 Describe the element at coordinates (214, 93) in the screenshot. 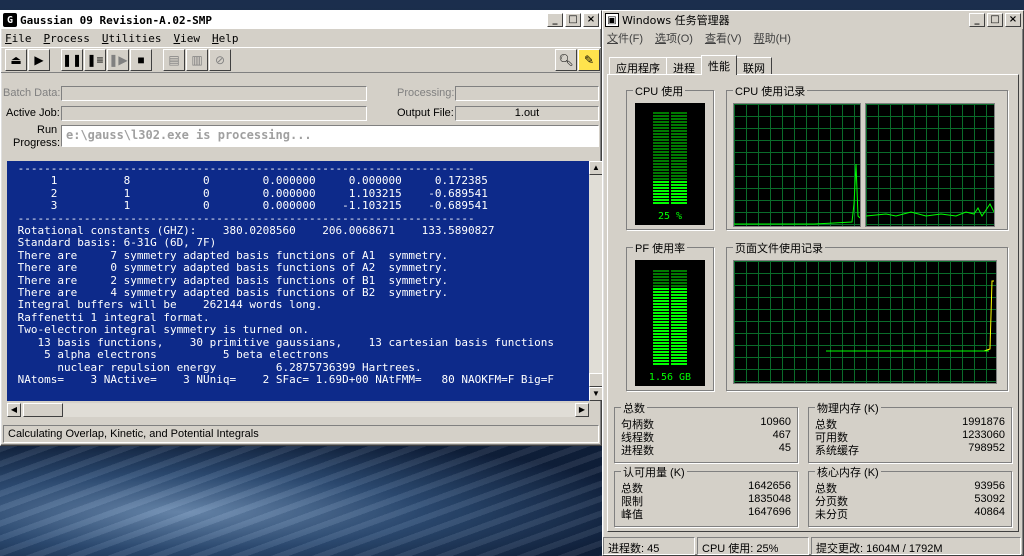

I see `batch-data-field` at that location.